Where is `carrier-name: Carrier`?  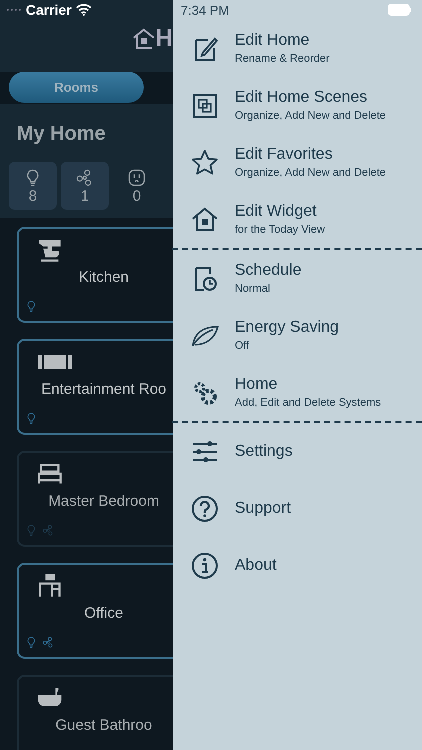
carrier-name: Carrier is located at coordinates (49, 10).